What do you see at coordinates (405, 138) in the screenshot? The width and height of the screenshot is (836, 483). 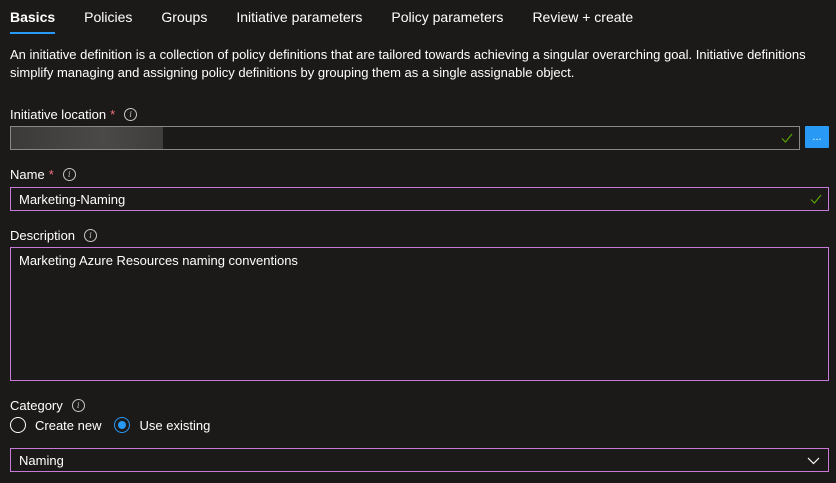 I see `initiative-location-field` at bounding box center [405, 138].